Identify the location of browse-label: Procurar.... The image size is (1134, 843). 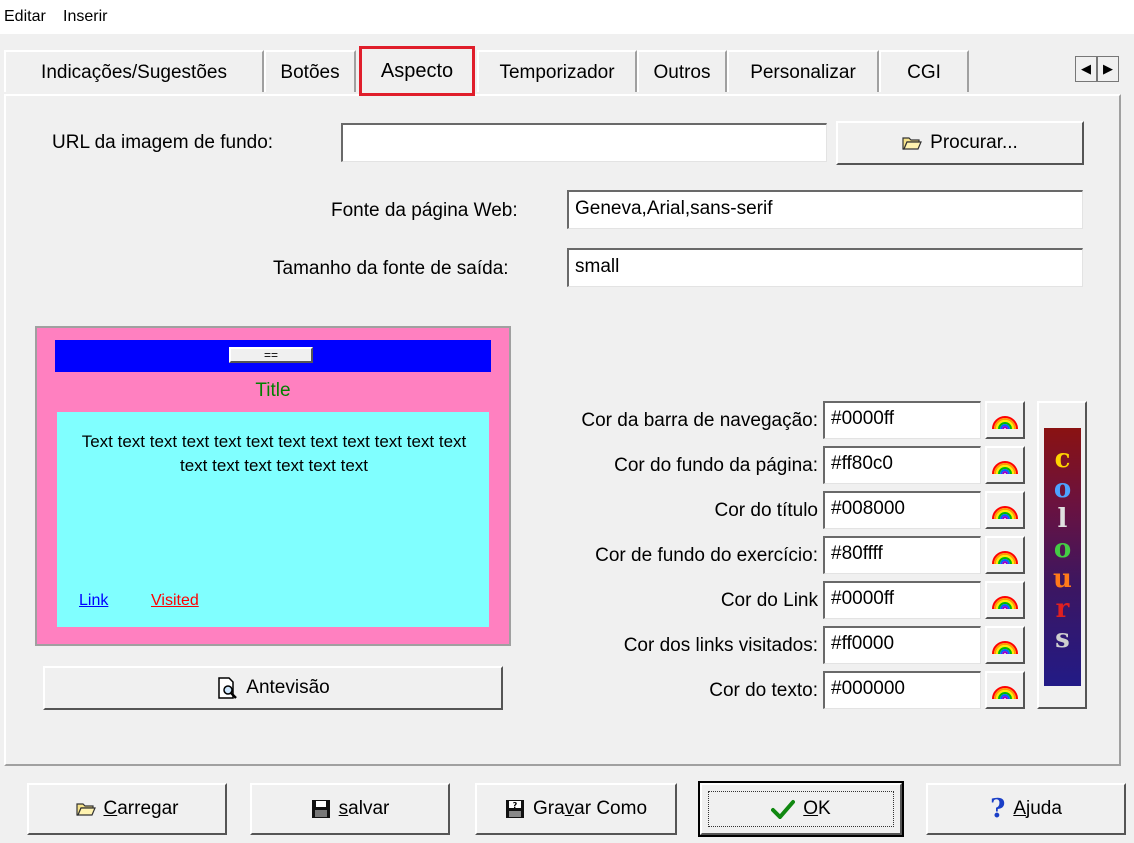
(974, 142).